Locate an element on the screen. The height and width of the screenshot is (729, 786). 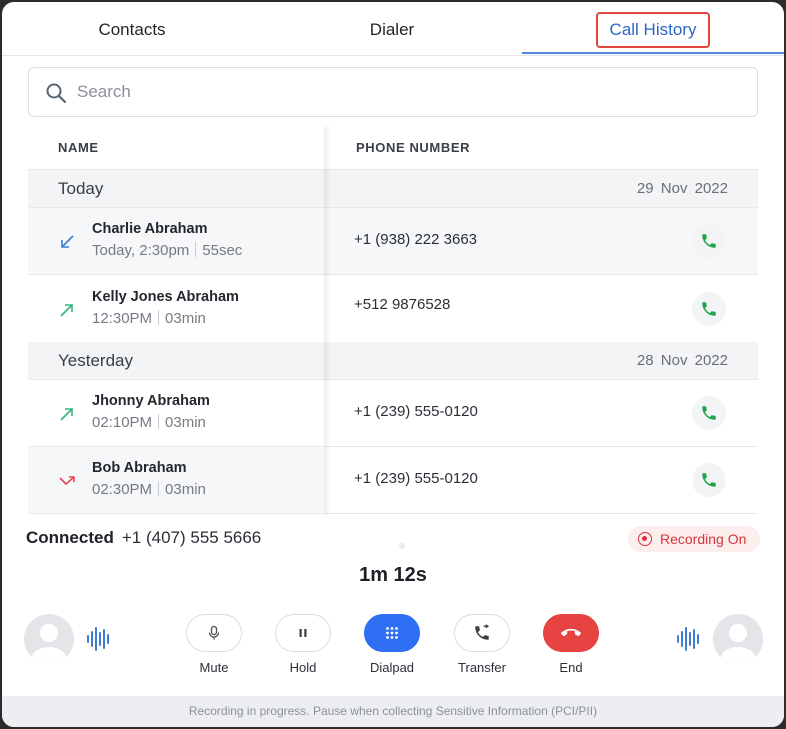
end-label: End is located at coordinates (571, 667).